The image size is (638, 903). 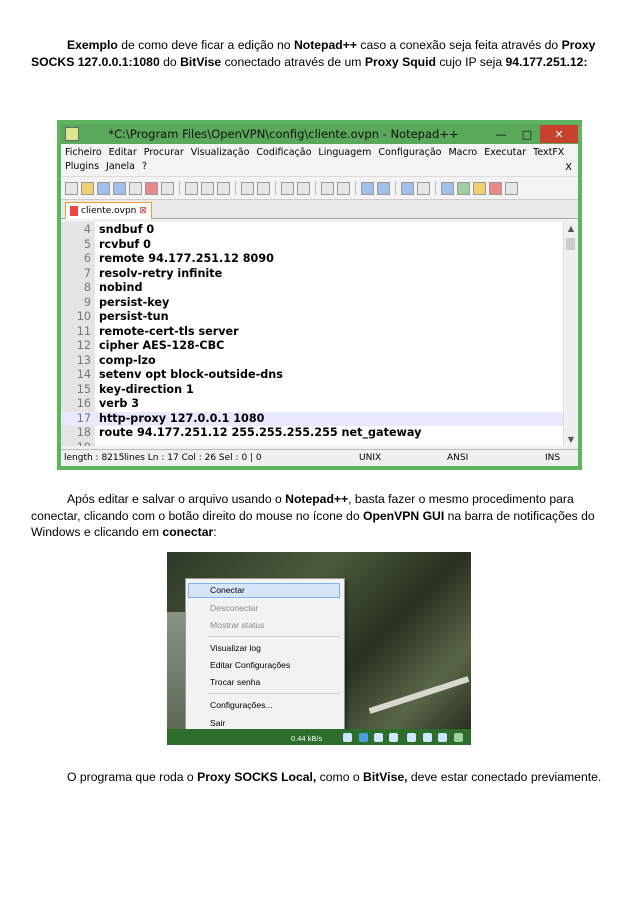 I want to click on find-icon, so click(x=287, y=188).